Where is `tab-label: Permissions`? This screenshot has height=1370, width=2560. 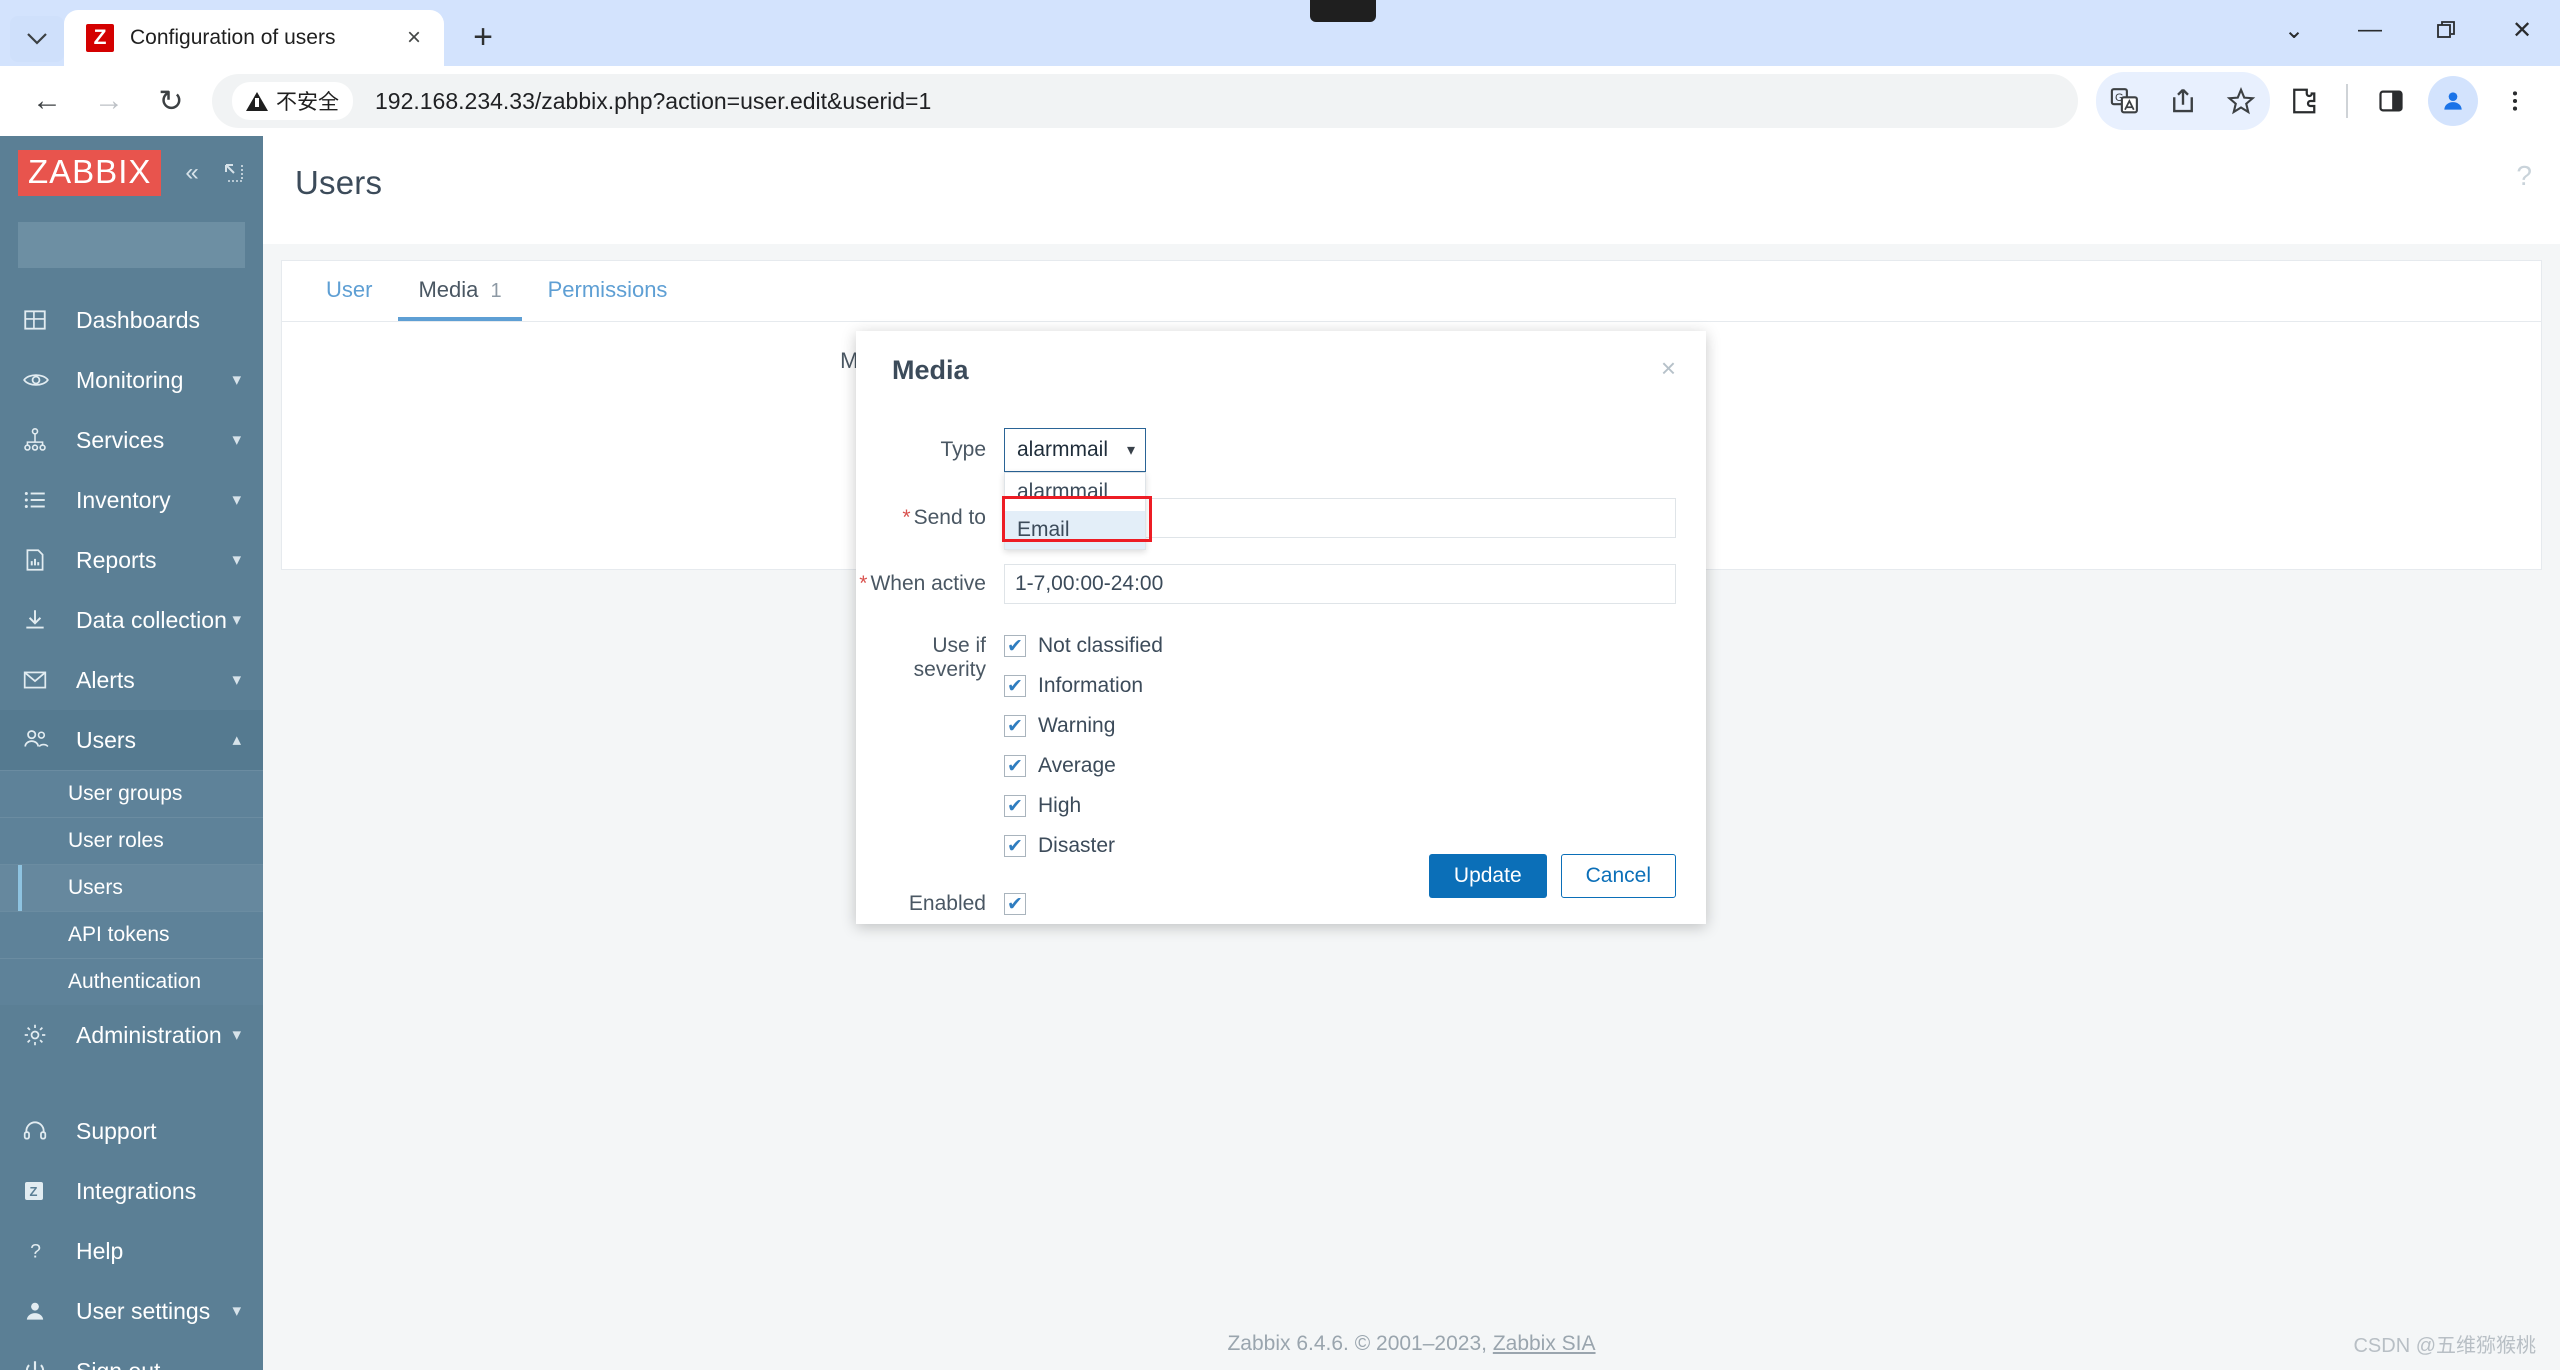
tab-label: Permissions is located at coordinates (607, 289).